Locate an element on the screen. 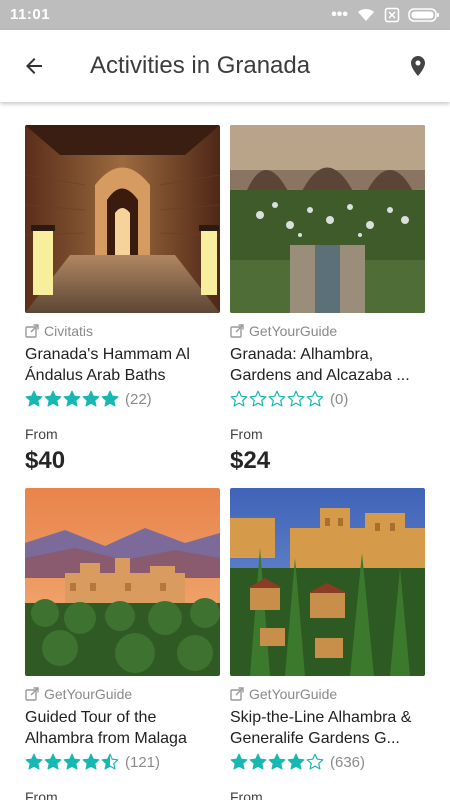 Image resolution: width=450 pixels, height=800 pixels. status-icons: ••• is located at coordinates (385, 15).